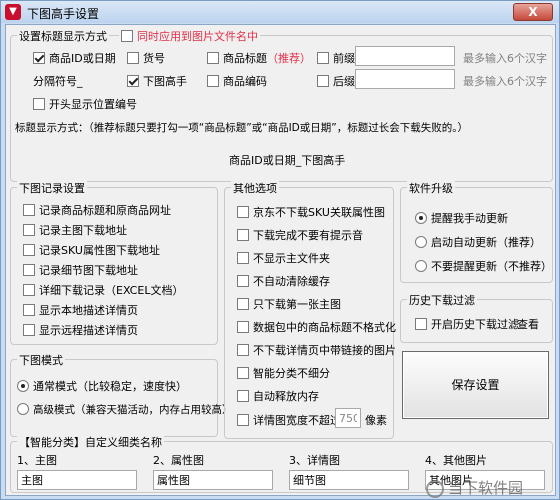  Describe the element at coordinates (13, 12) in the screenshot. I see `app-icon: ▼` at that location.